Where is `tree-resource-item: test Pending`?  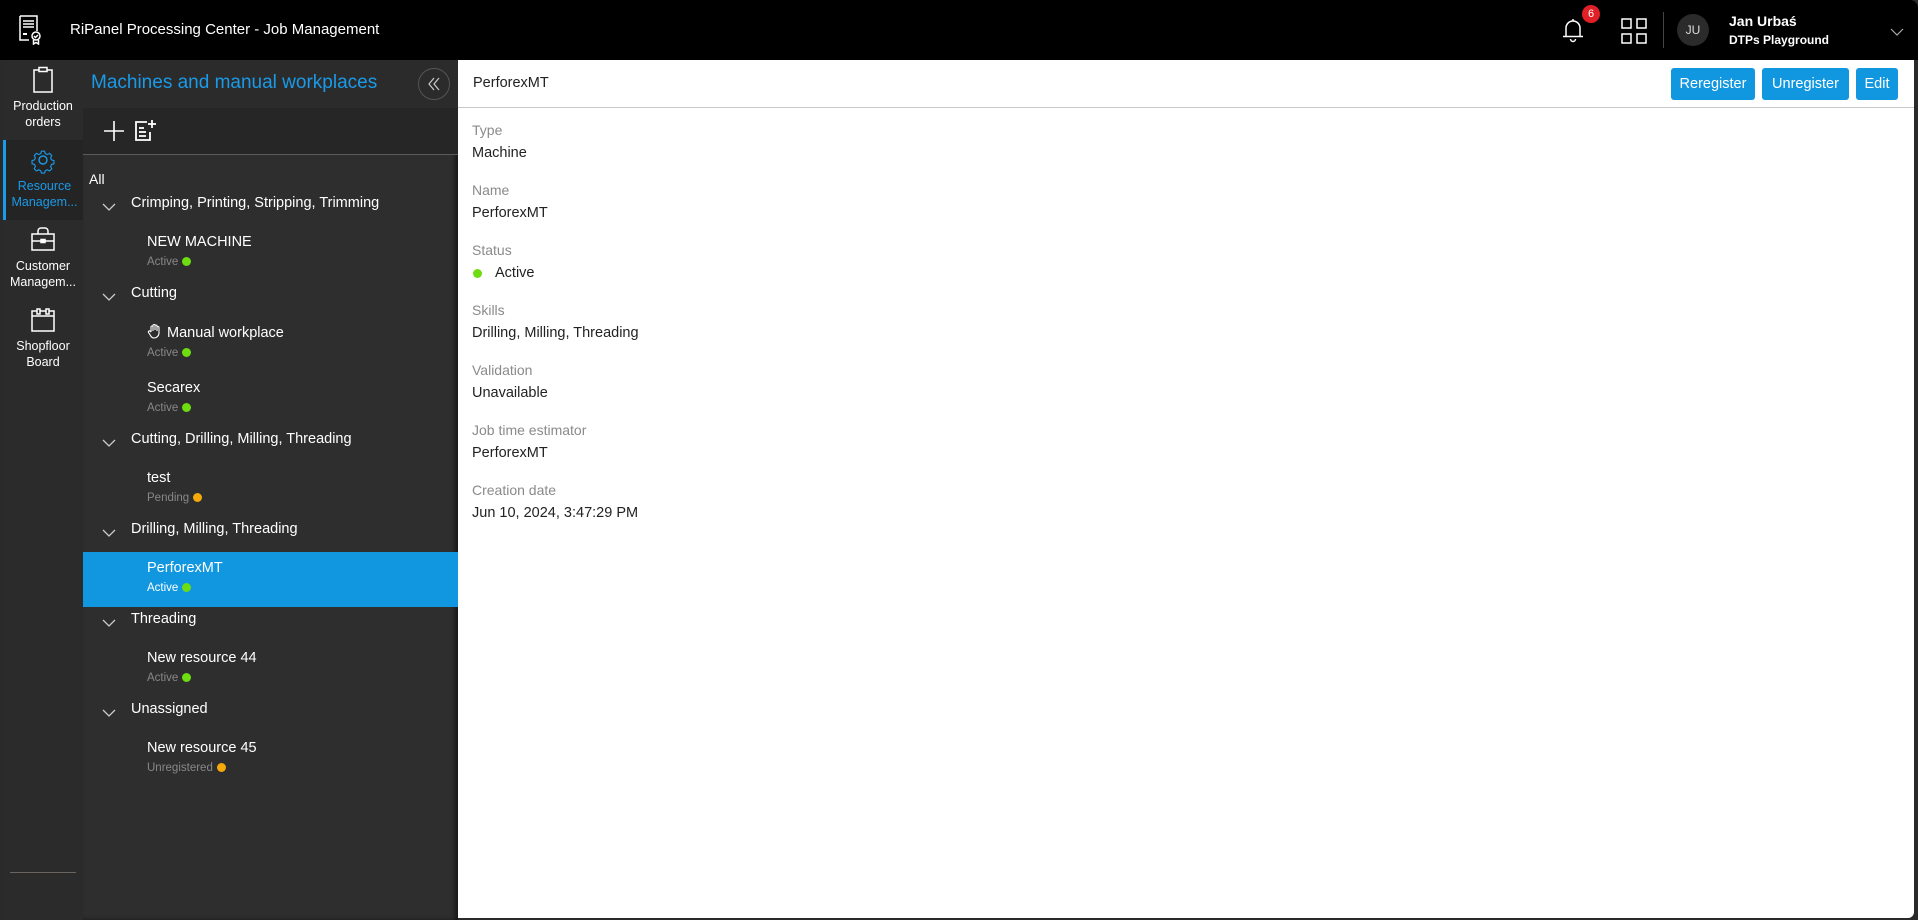
tree-resource-item: test Pending is located at coordinates (270, 489).